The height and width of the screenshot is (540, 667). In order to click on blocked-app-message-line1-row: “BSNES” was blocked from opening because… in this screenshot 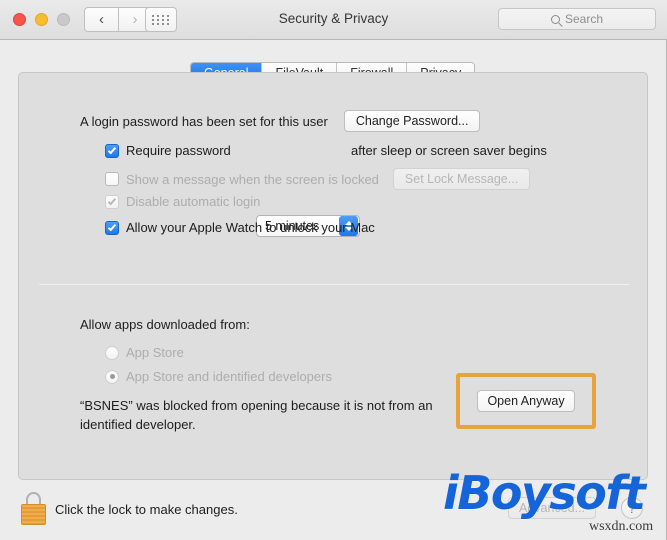, I will do `click(256, 405)`.